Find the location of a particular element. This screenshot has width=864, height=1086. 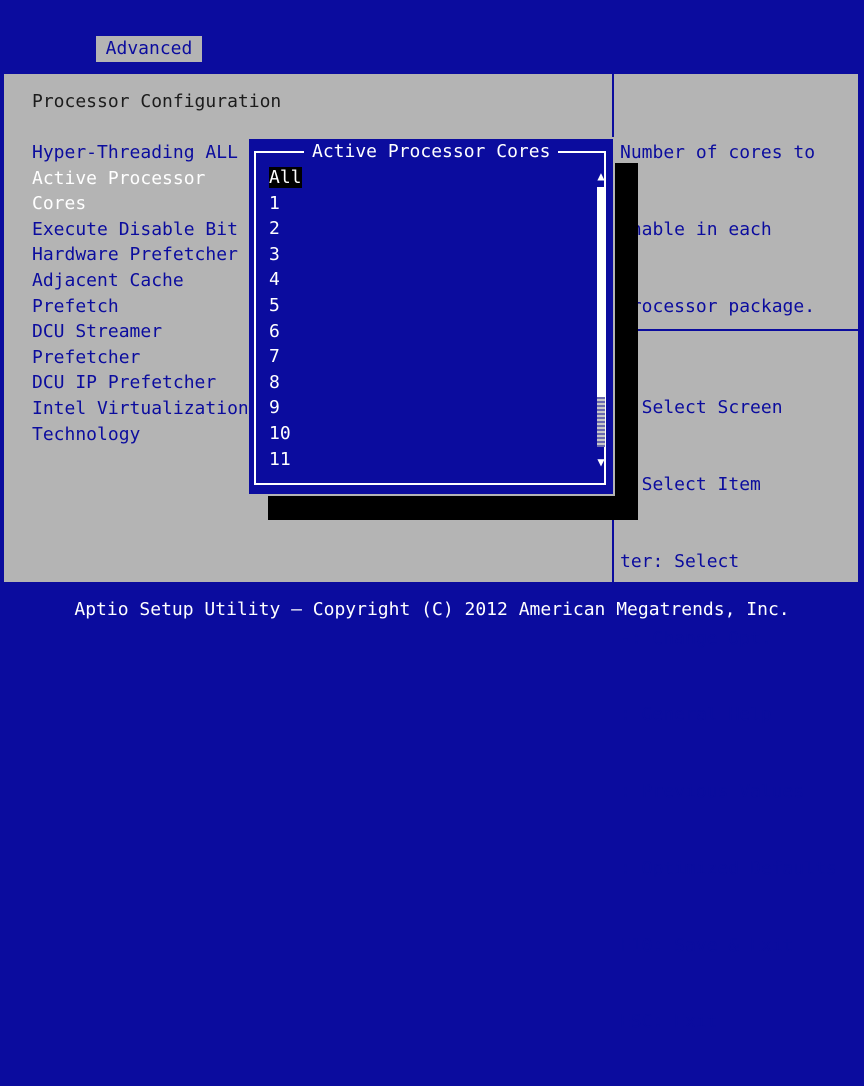

menu-item-hyper-threading: Hyper-Threading ALL is located at coordinates (140, 153).